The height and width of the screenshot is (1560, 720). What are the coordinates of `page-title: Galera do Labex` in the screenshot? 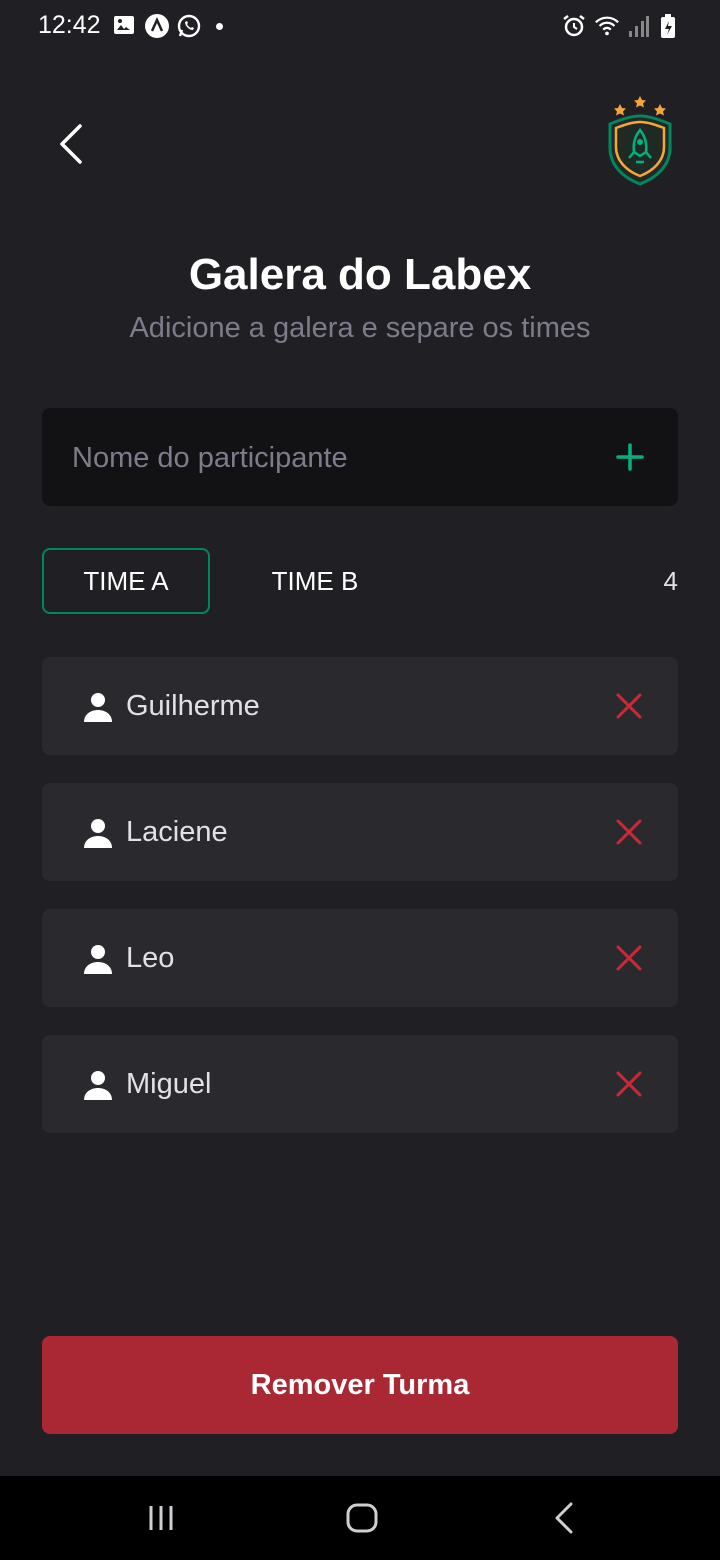 It's located at (360, 274).